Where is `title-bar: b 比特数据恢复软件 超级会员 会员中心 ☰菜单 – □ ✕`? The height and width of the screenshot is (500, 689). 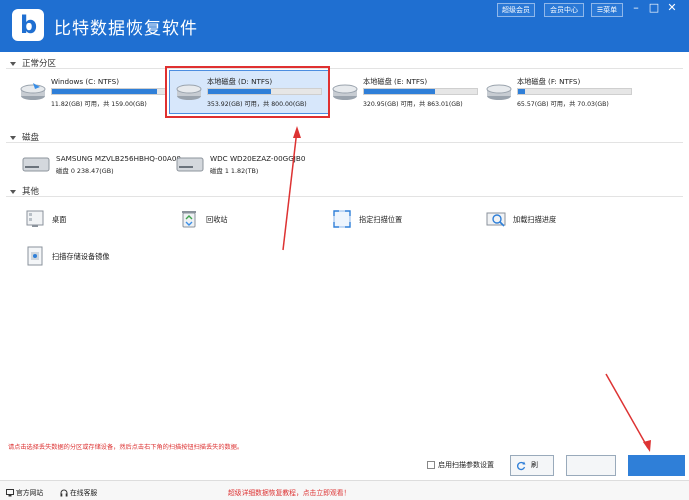 title-bar: b 比特数据恢复软件 超级会员 会员中心 ☰菜单 – □ ✕ is located at coordinates (344, 26).